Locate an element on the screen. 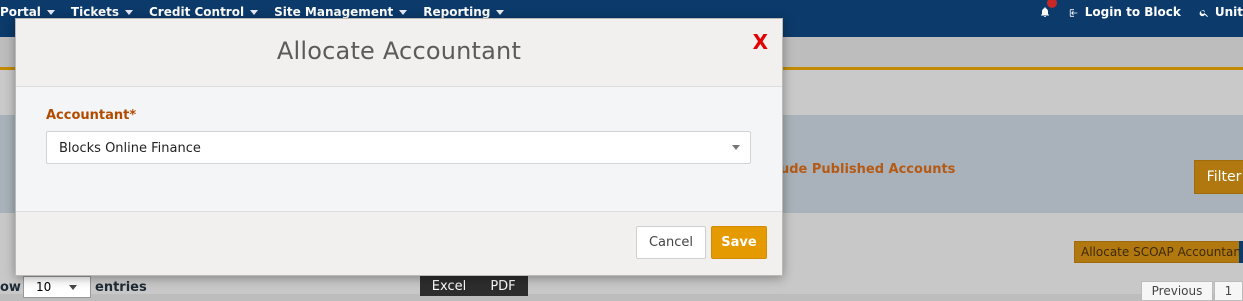 Image resolution: width=1243 pixels, height=301 pixels. accountant-label: Accountant* is located at coordinates (91, 115).